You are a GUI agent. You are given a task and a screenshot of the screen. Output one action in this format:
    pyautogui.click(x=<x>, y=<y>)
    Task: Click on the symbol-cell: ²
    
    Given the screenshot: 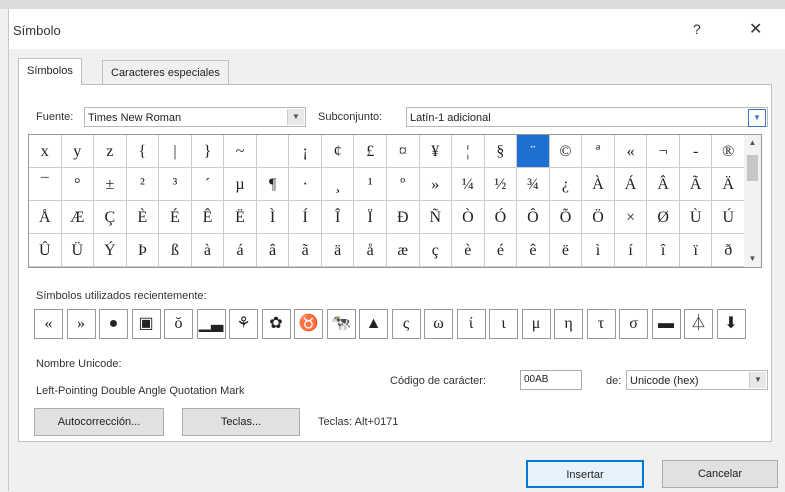 What is the action you would take?
    pyautogui.click(x=143, y=184)
    